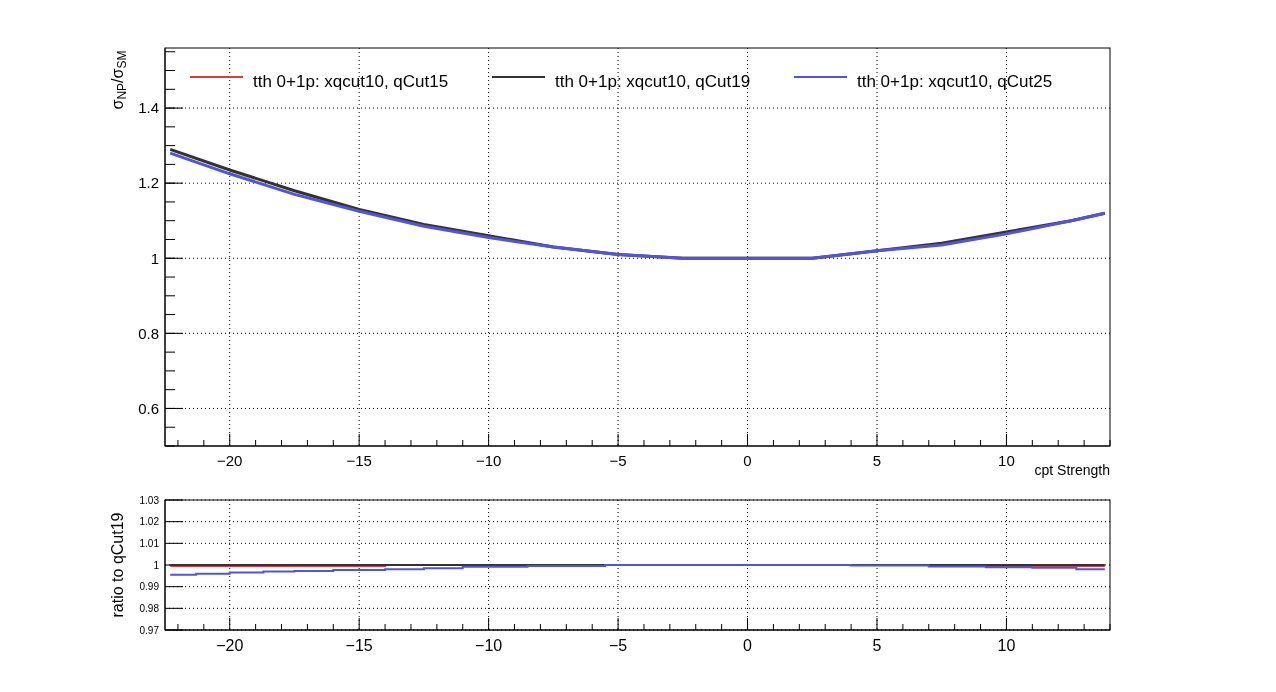  I want to click on legend-label: tth 0+1p: xqcut10, qCut25, so click(955, 81).